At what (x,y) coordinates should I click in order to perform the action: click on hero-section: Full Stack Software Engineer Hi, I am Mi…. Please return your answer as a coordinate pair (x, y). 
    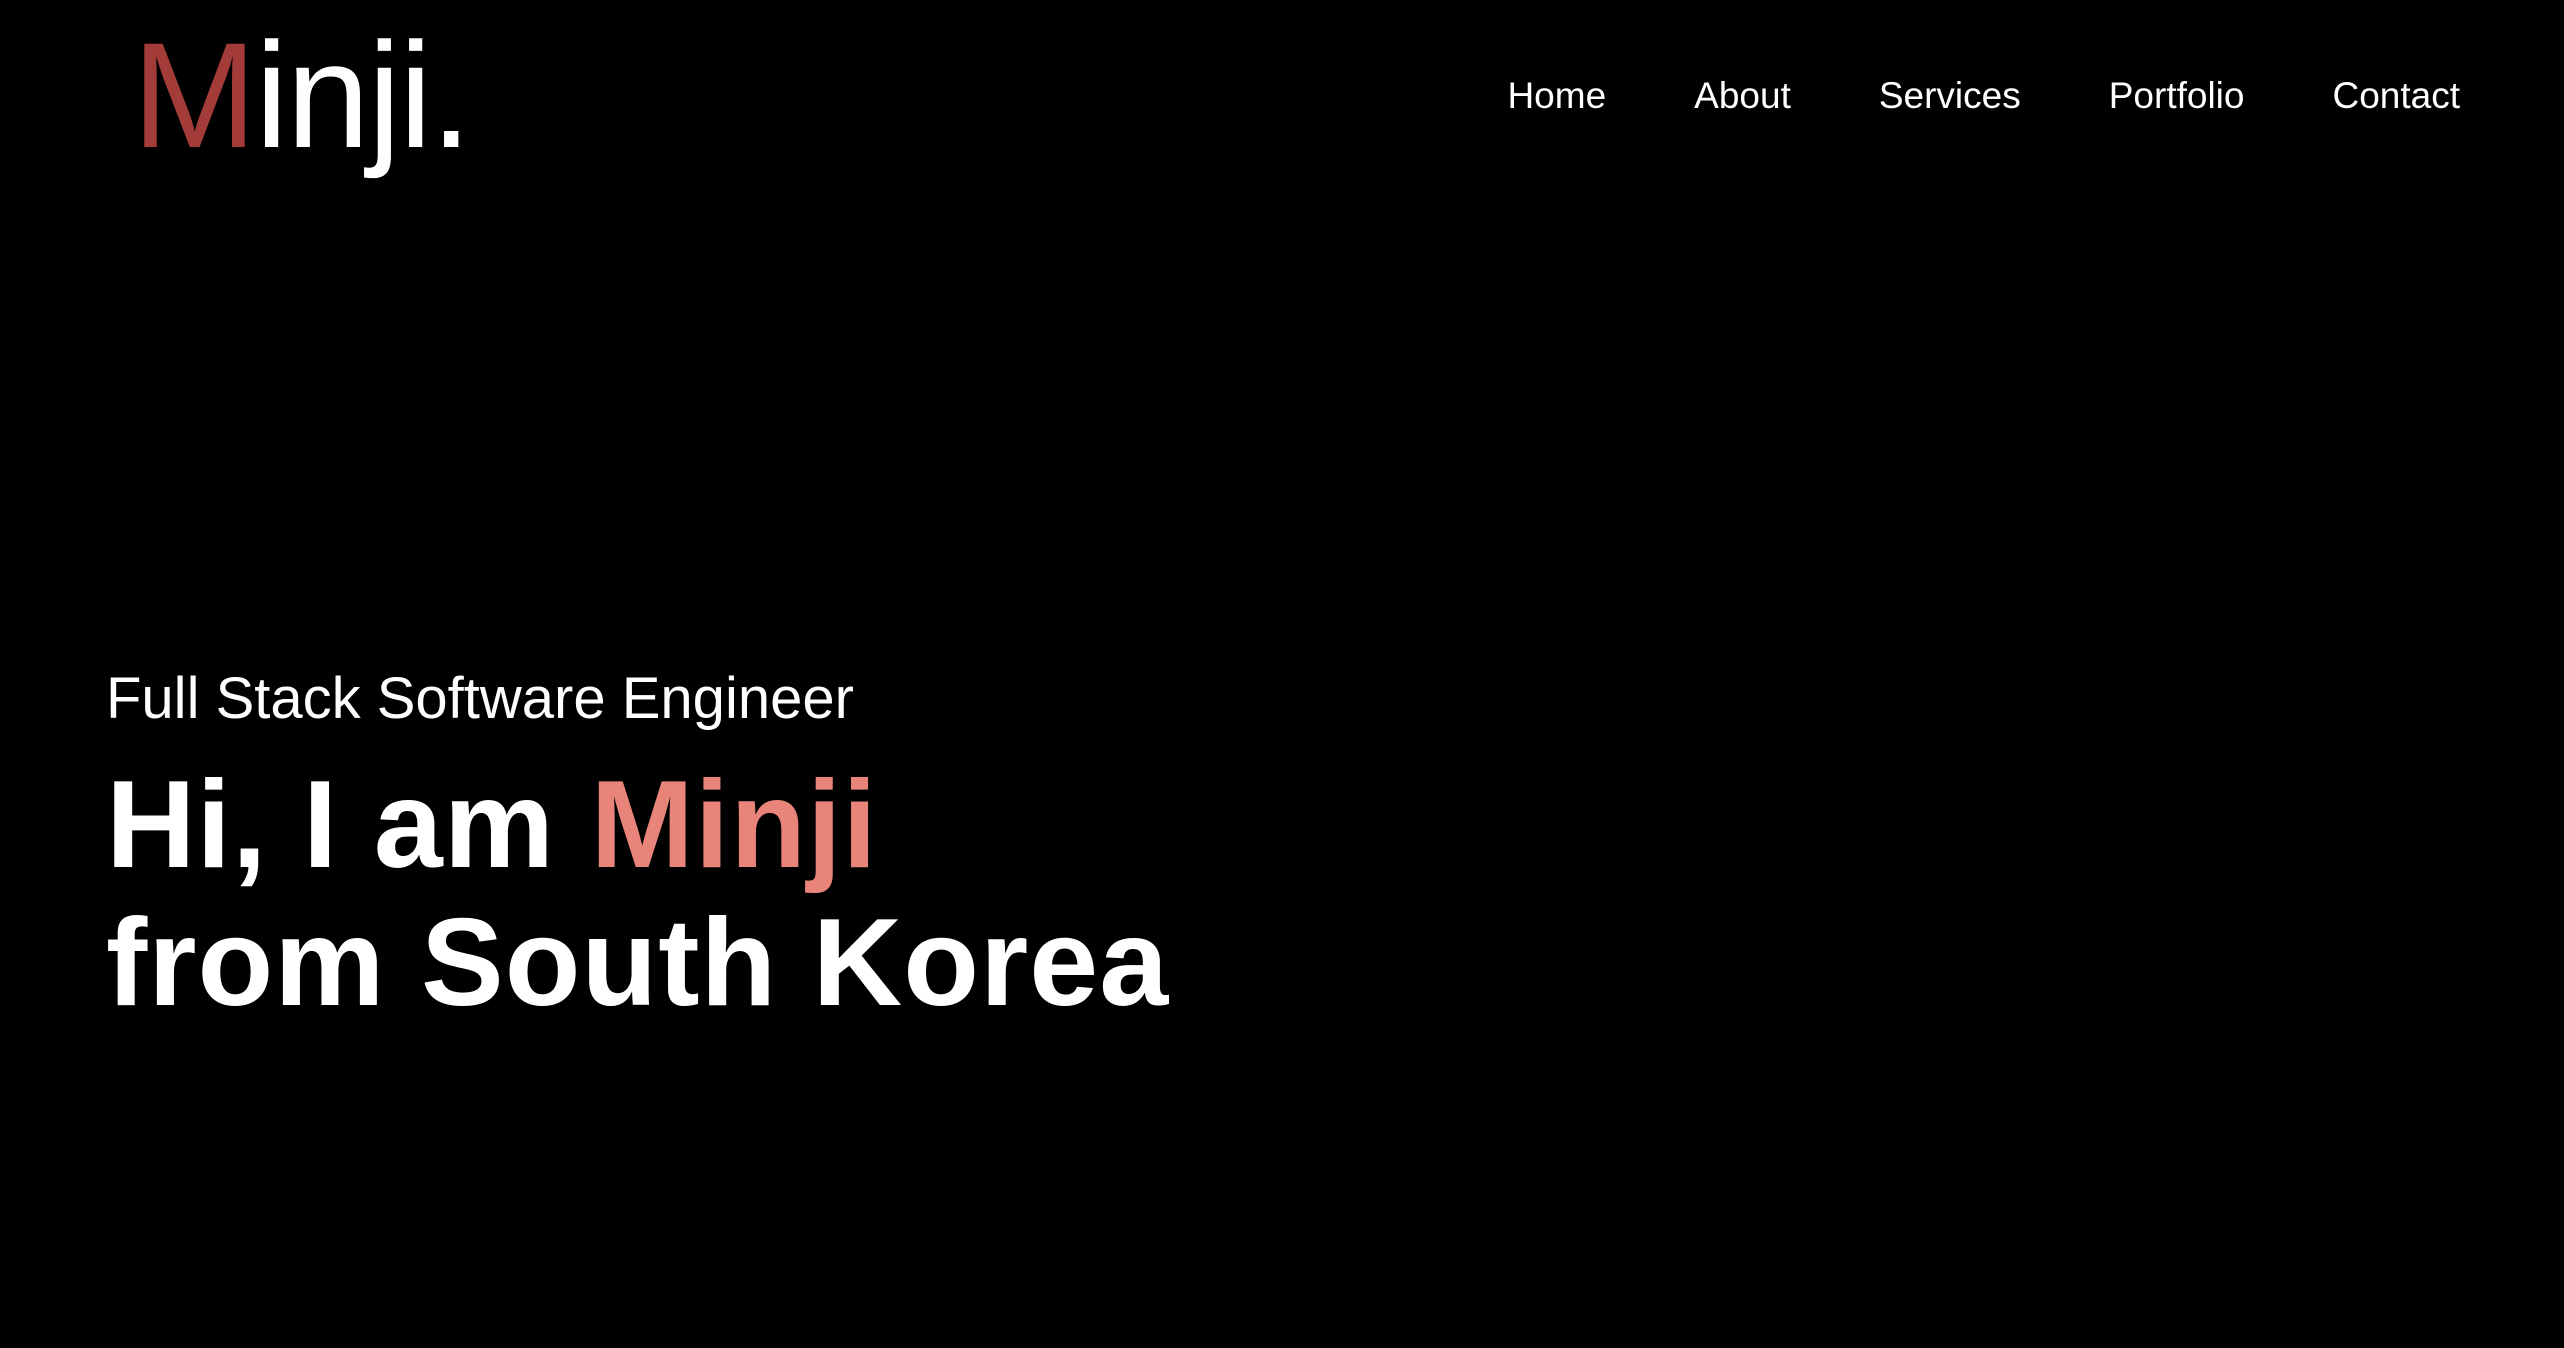
    Looking at the image, I should click on (637, 841).